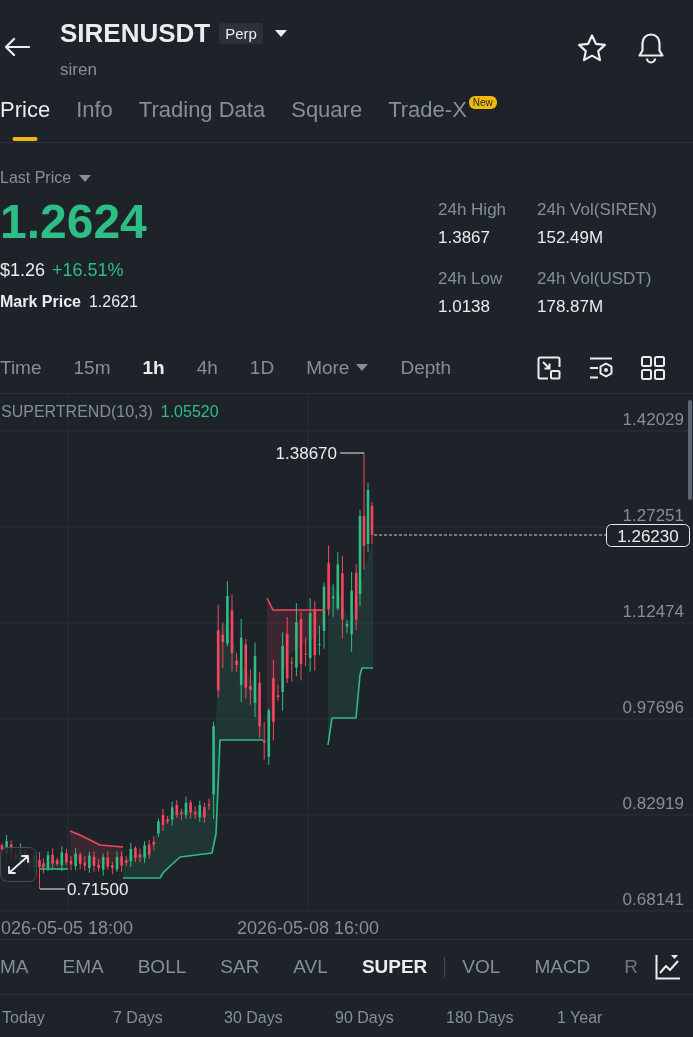  Describe the element at coordinates (189, 411) in the screenshot. I see `indicator-value: 1.05520` at that location.